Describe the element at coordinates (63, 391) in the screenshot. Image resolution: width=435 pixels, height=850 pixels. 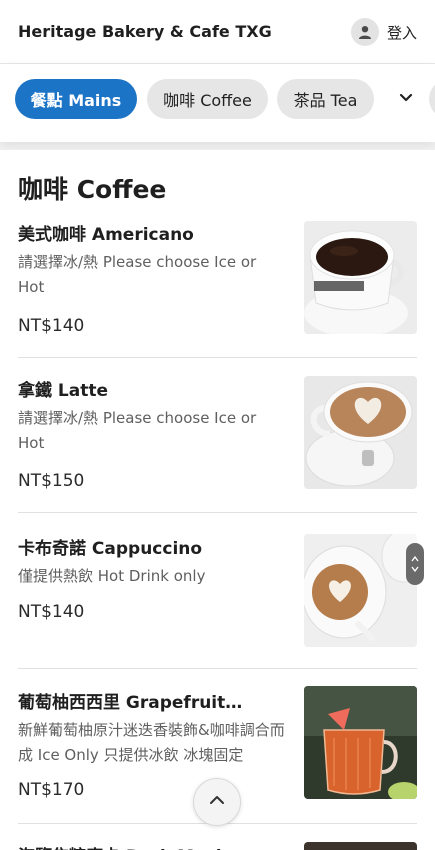
I see `item-name: 拿鐵 Latte` at that location.